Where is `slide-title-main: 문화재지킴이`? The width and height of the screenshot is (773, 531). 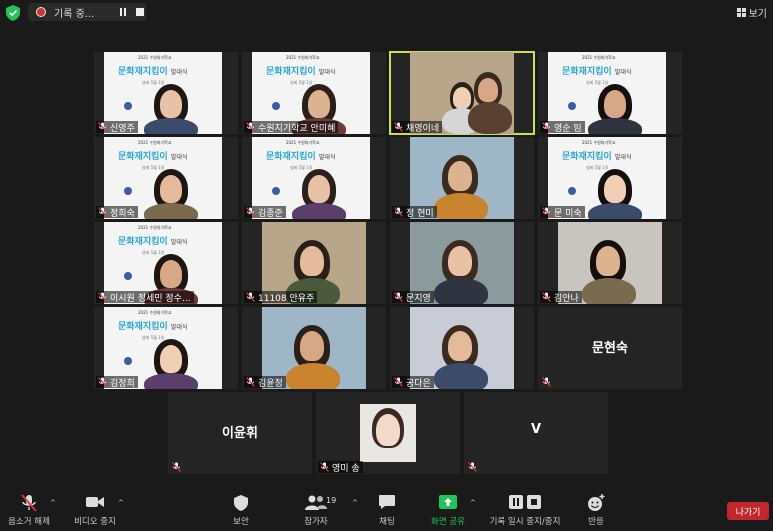 slide-title-main: 문화재지킴이 is located at coordinates (291, 72).